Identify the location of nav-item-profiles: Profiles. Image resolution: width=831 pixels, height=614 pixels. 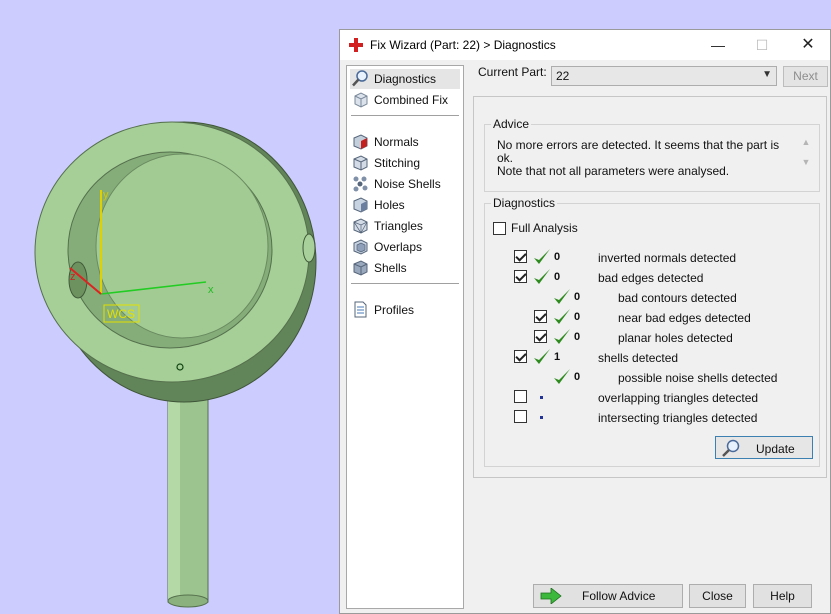
(405, 310).